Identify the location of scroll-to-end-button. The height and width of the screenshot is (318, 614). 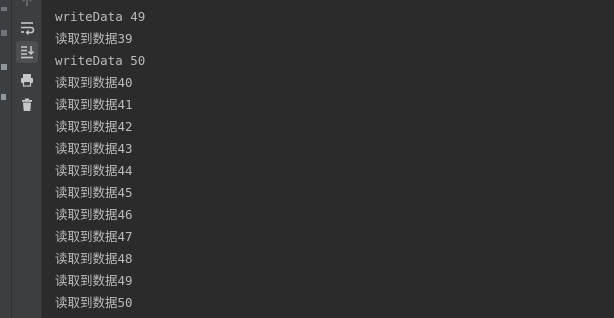
(27, 52).